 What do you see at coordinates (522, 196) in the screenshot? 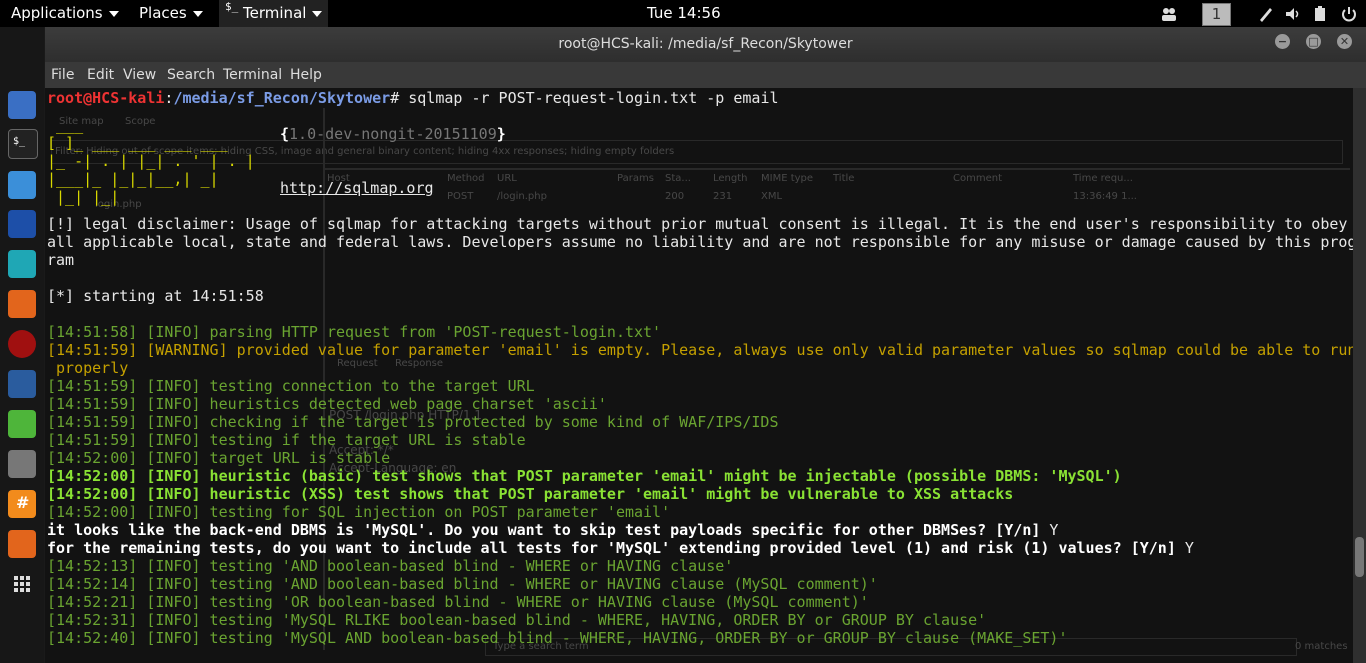
I see `row-url: /login.php` at bounding box center [522, 196].